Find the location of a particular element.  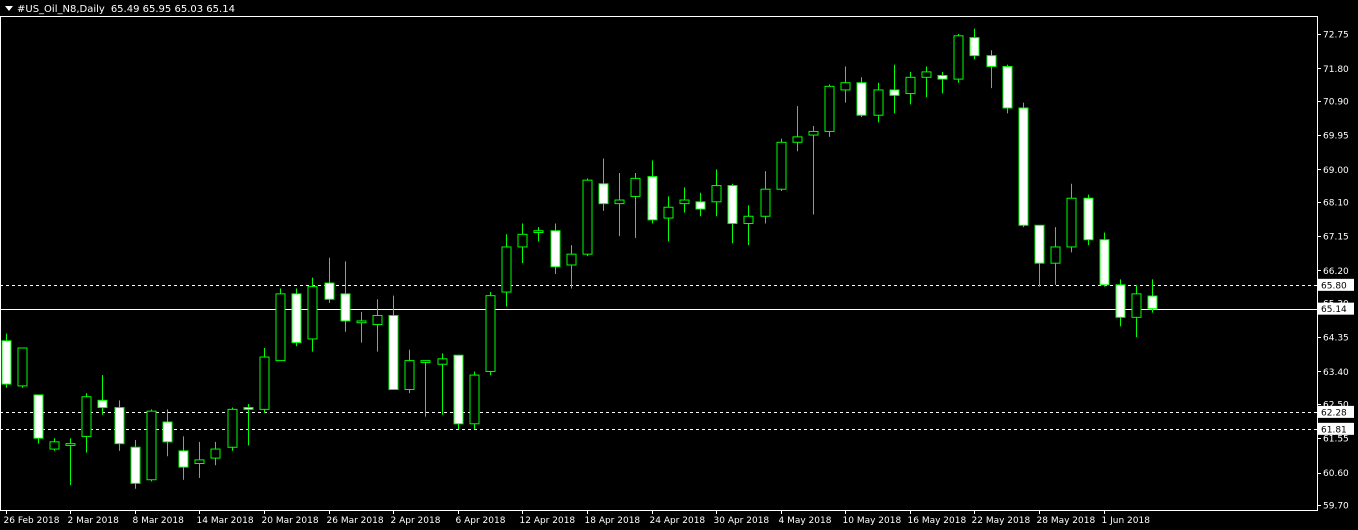

y-tick-label: 64.35 is located at coordinates (1336, 339).